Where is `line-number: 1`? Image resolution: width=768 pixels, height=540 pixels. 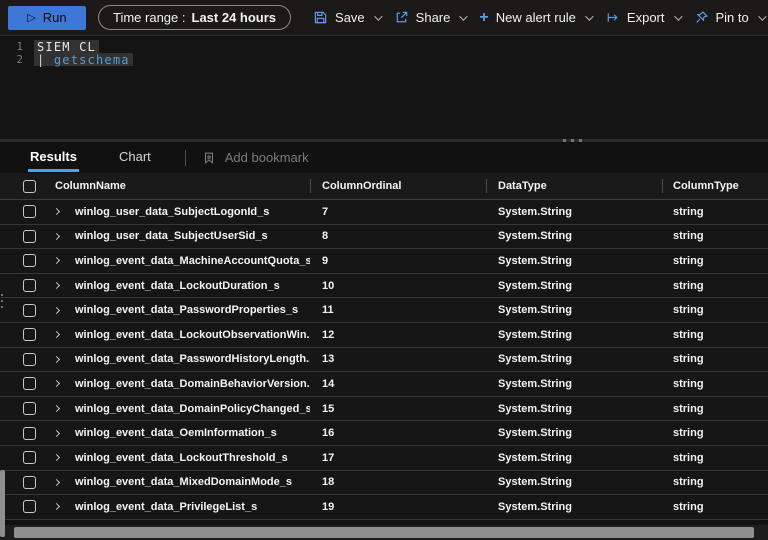 line-number: 1 is located at coordinates (19, 46).